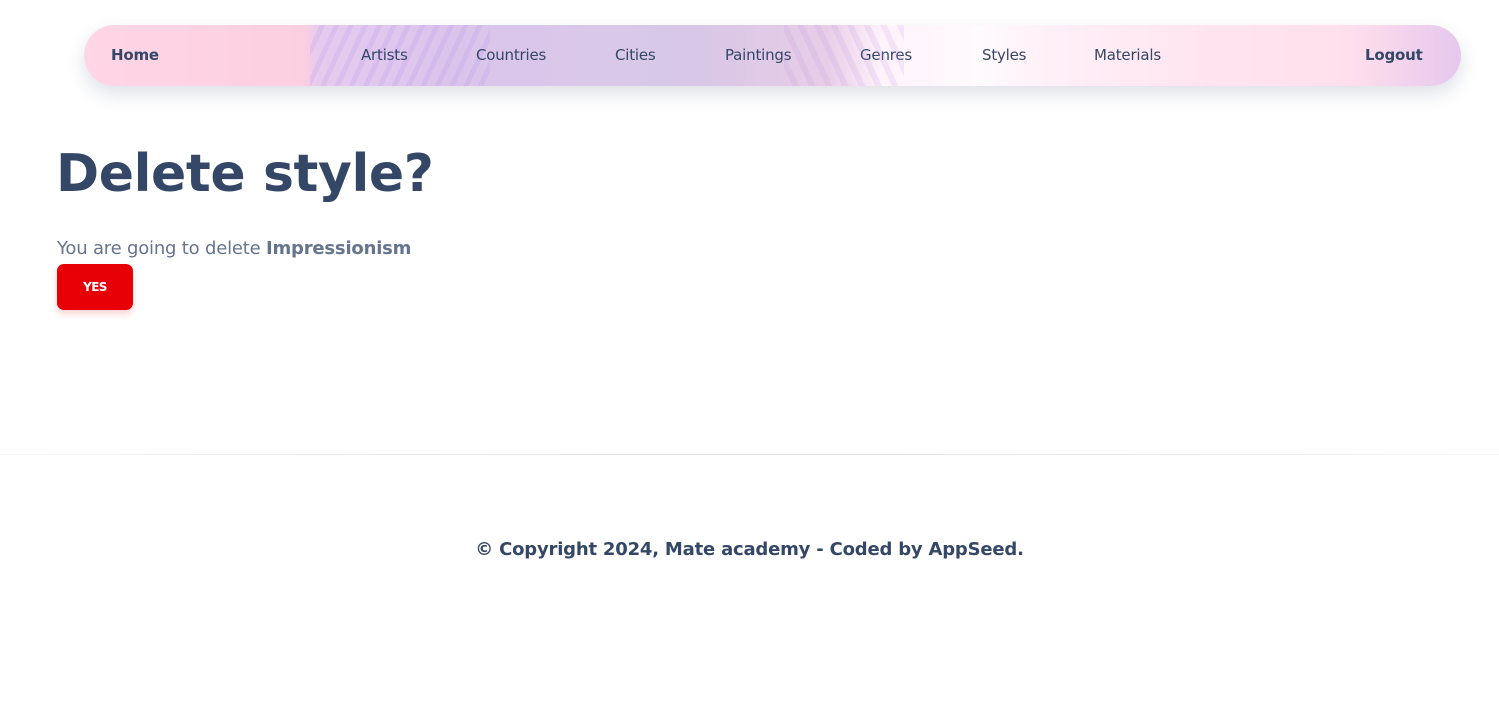 The width and height of the screenshot is (1499, 718). Describe the element at coordinates (511, 55) in the screenshot. I see `countries-link: Countries` at that location.